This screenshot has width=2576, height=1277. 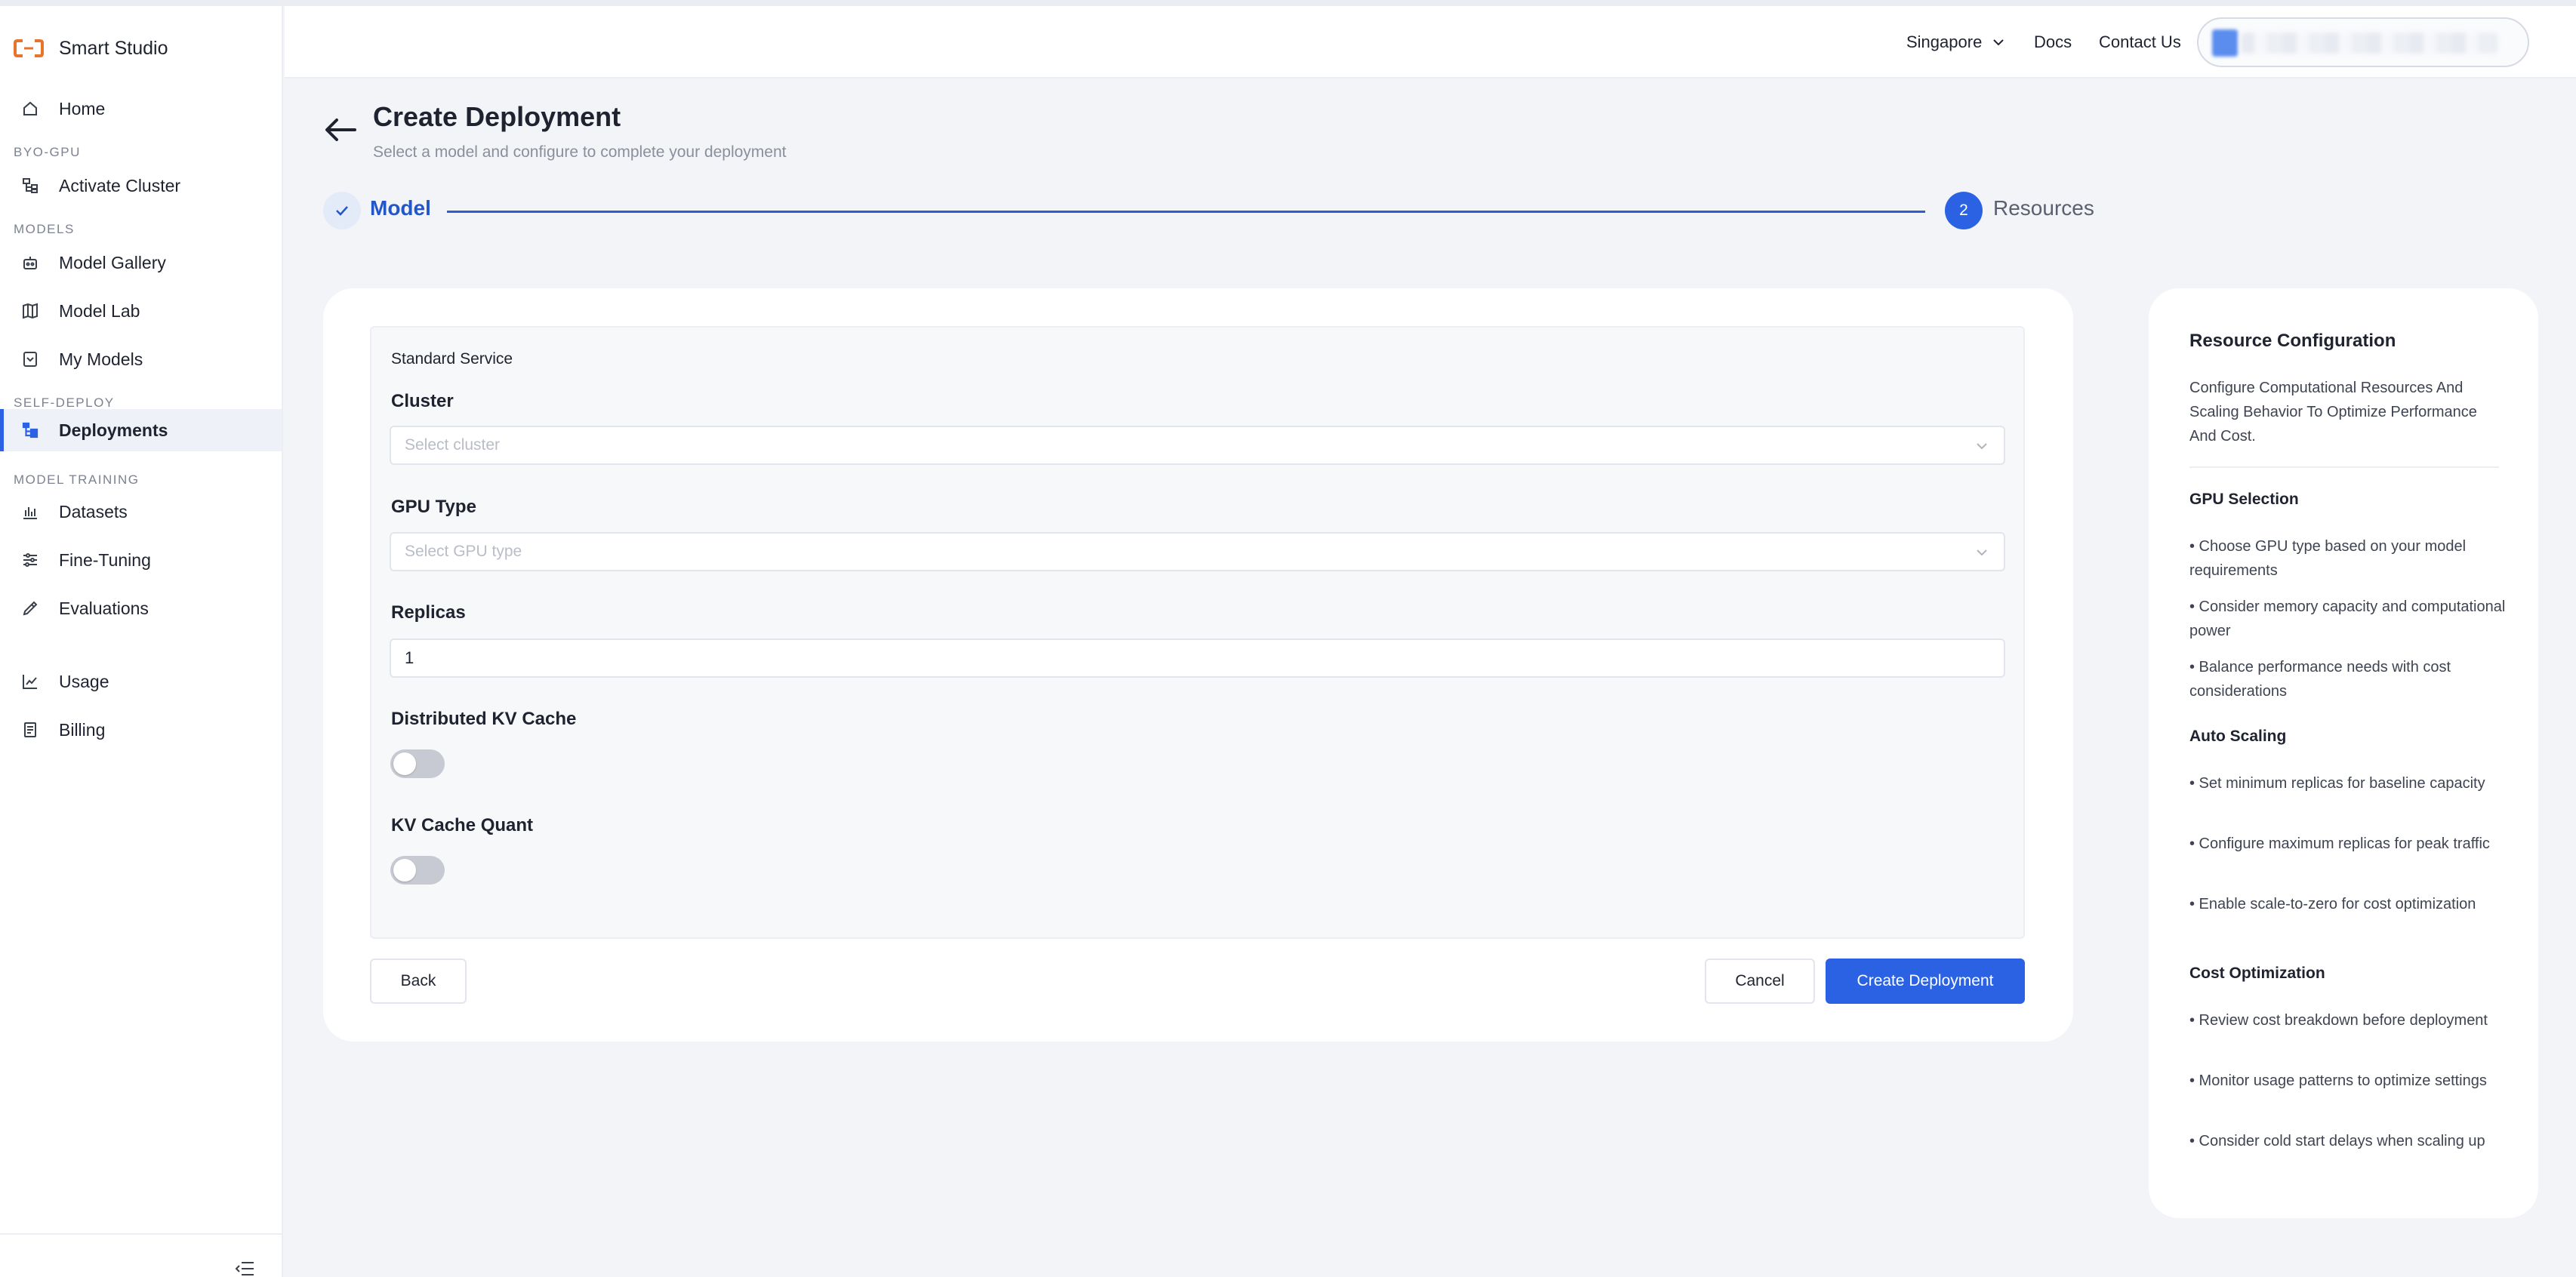 I want to click on help-heading-gpu-selection: GPU Selection, so click(x=2244, y=499).